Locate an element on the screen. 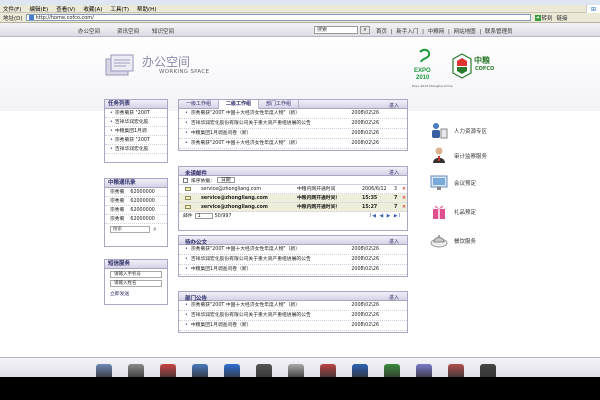 The height and width of the screenshot is (400, 600). dept-enter-link: 进入 is located at coordinates (394, 297).